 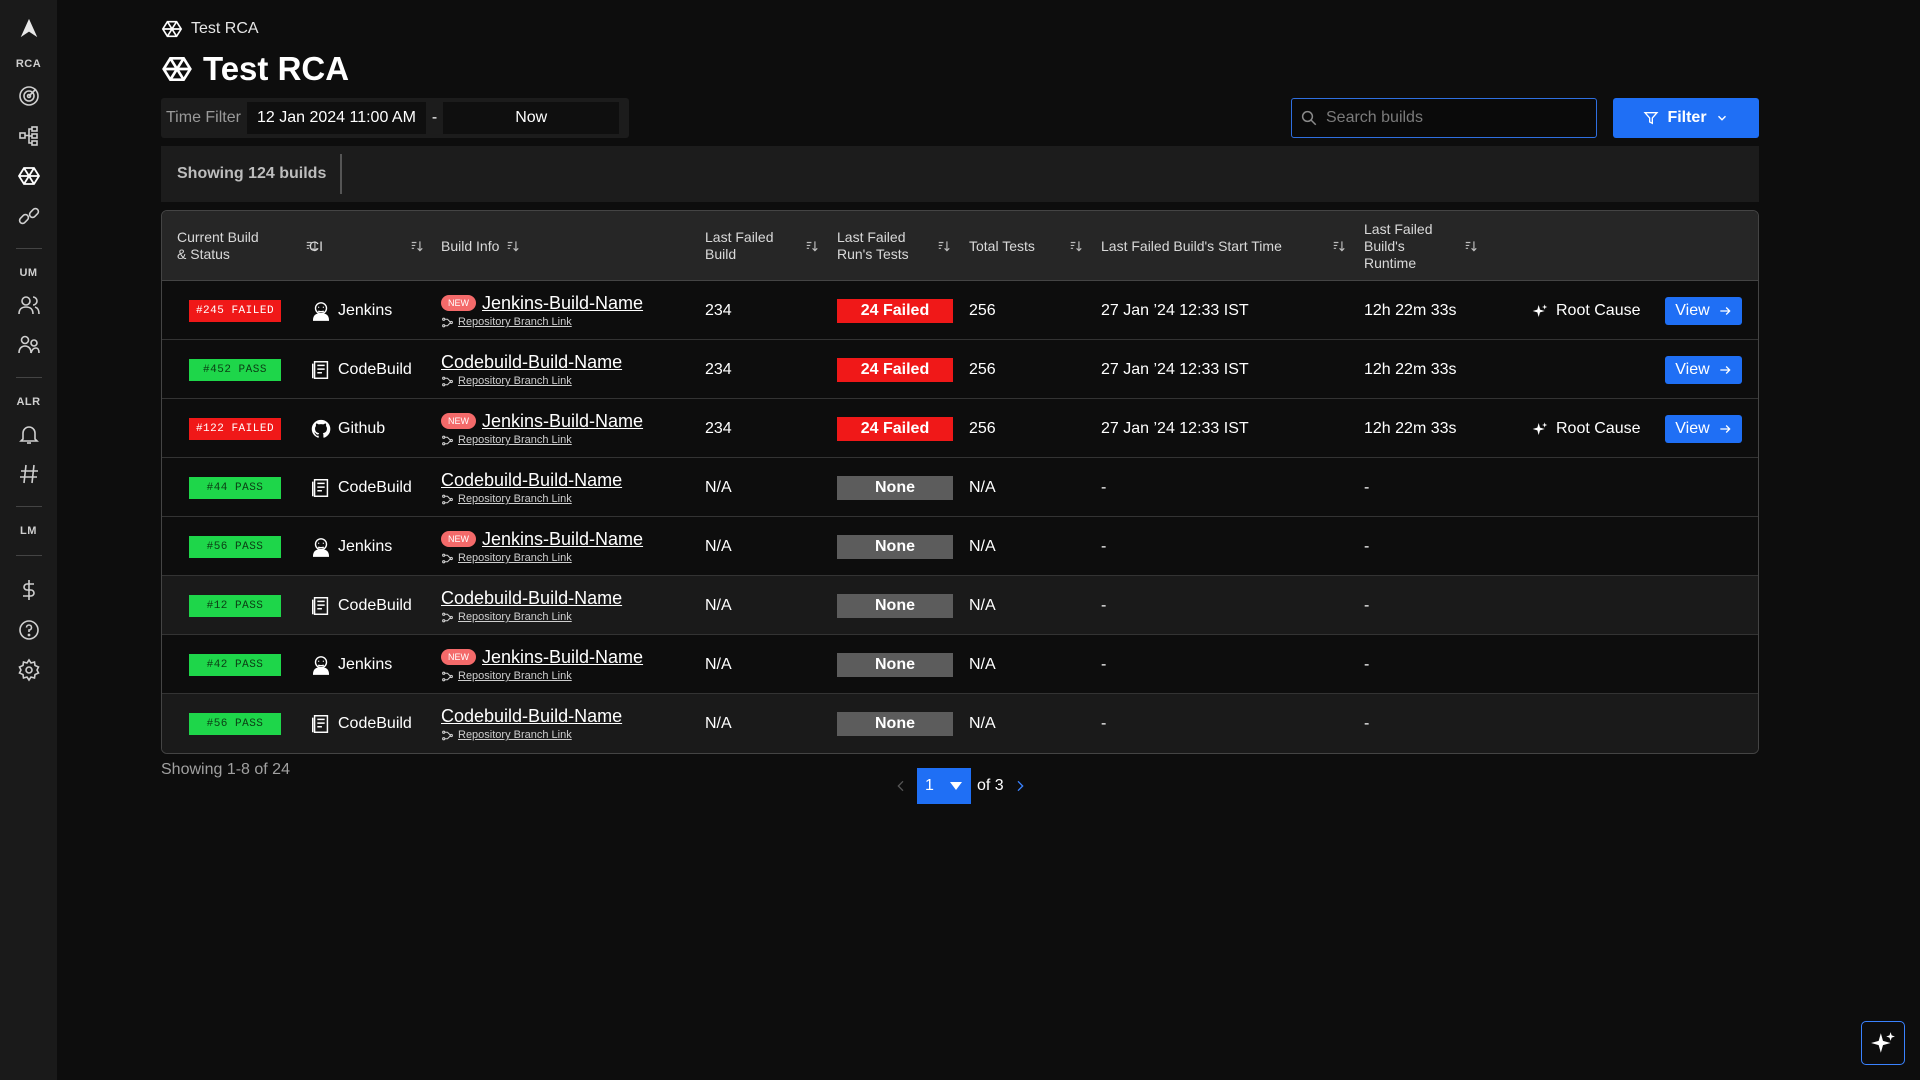 What do you see at coordinates (1598, 428) in the screenshot?
I see `root-cause-label: Root Cause` at bounding box center [1598, 428].